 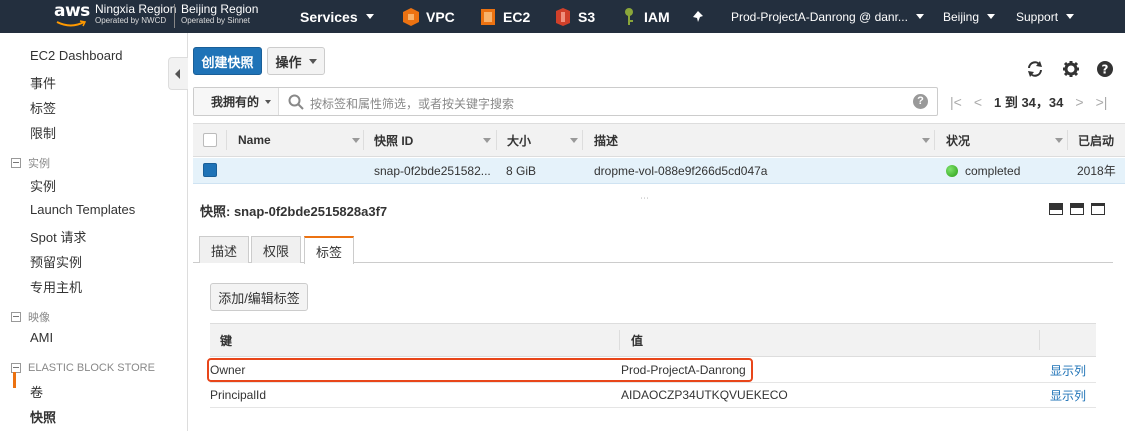 I want to click on ec2-icon, so click(x=488, y=16).